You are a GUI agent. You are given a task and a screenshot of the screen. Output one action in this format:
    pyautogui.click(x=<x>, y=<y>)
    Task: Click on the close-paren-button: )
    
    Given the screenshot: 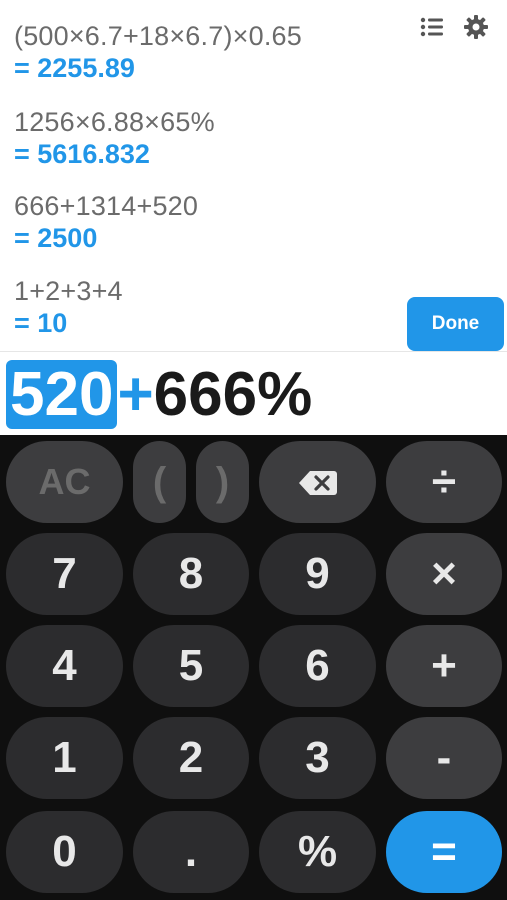 What is the action you would take?
    pyautogui.click(x=222, y=482)
    